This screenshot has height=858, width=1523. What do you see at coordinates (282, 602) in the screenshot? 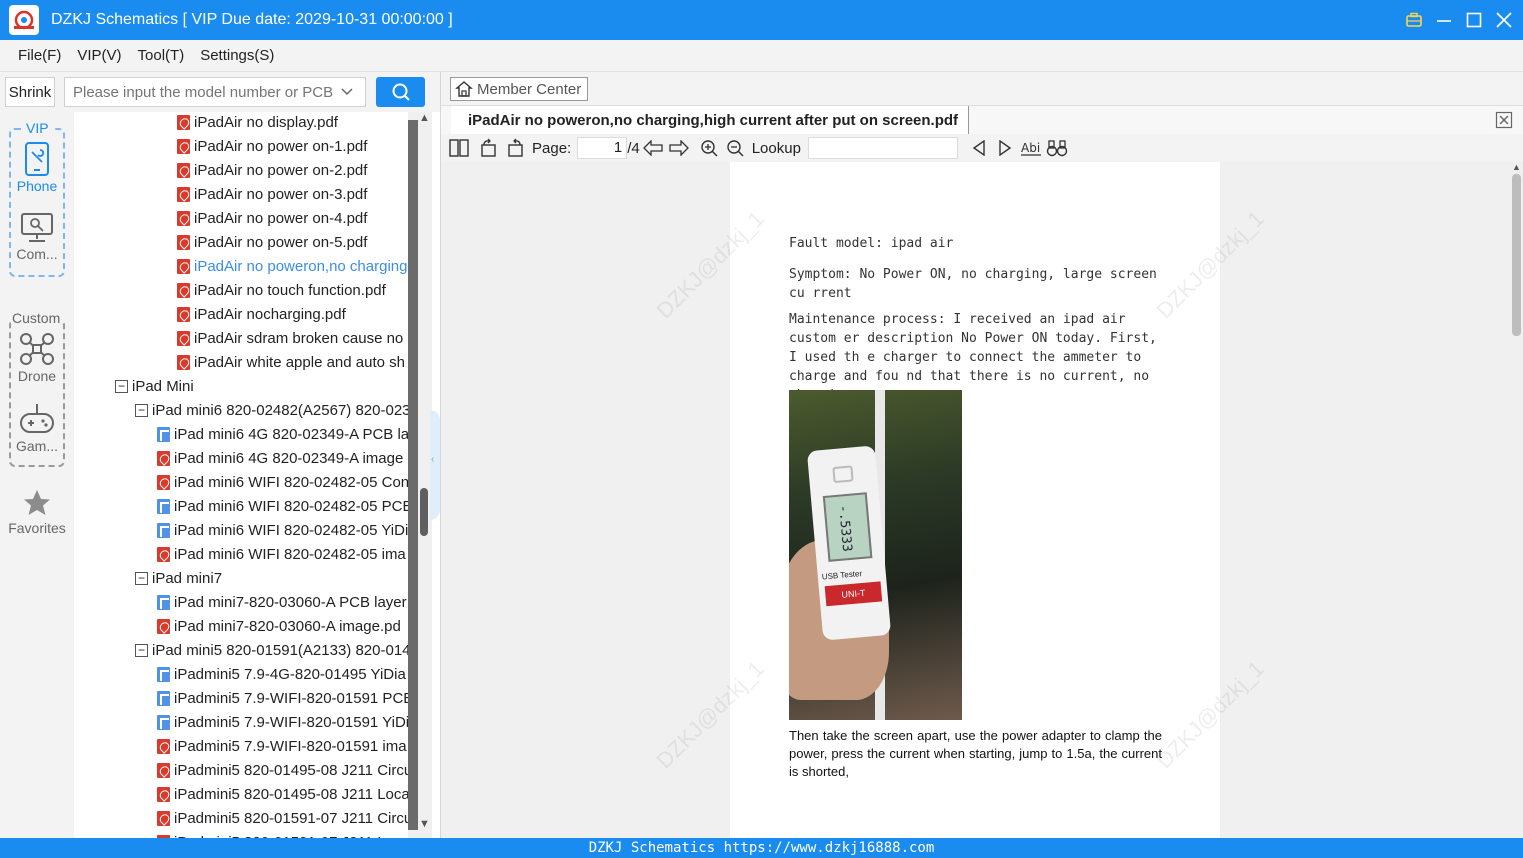
I see `tree-file: iPad mini7-820-03060-A PCB layer` at bounding box center [282, 602].